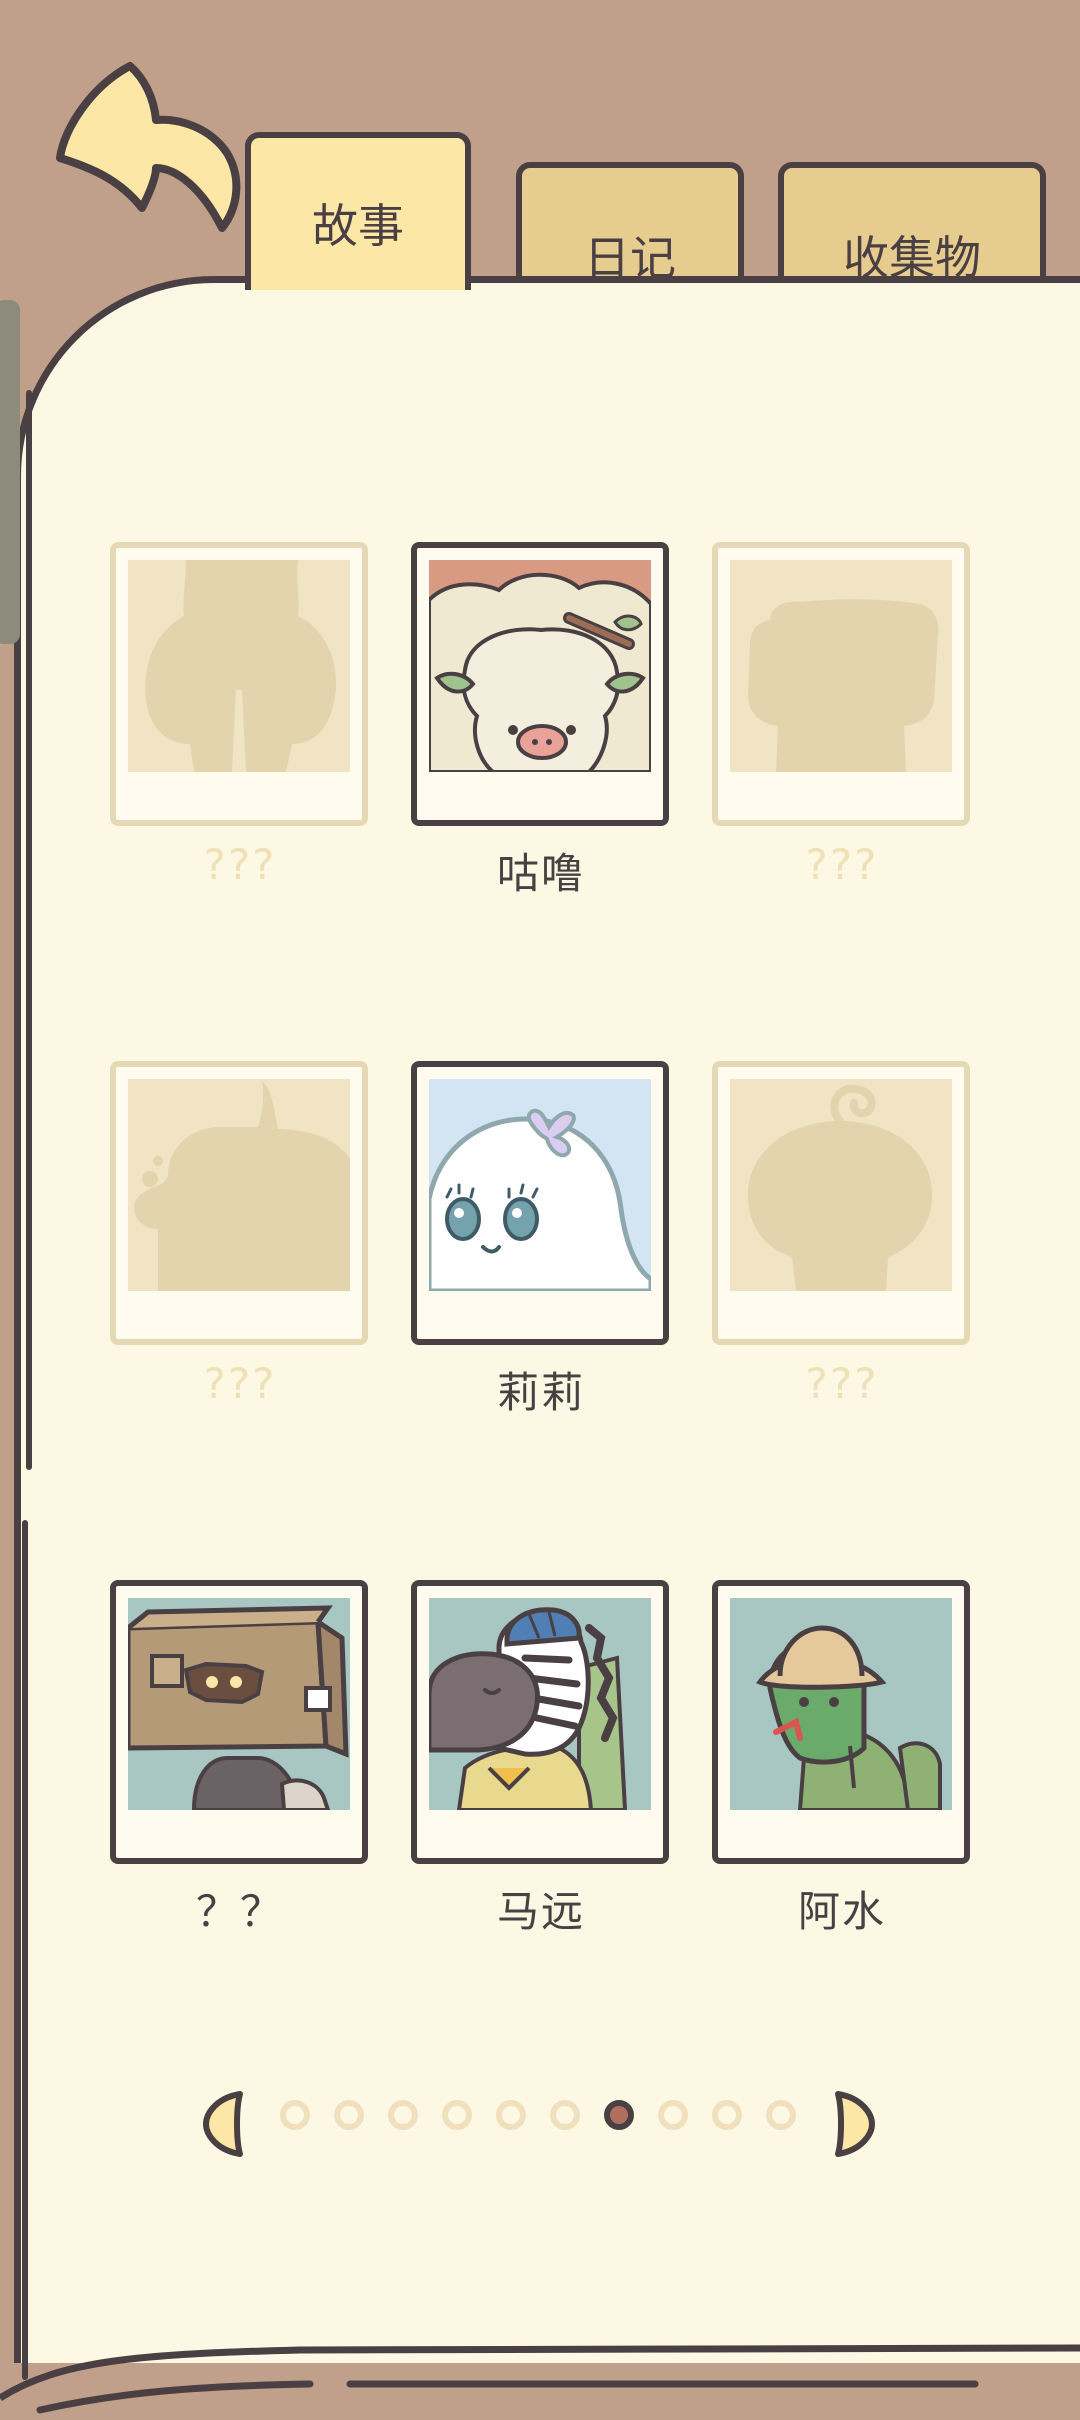 This screenshot has height=2420, width=1080. Describe the element at coordinates (540, 1704) in the screenshot. I see `zebra-portrait-icon` at that location.